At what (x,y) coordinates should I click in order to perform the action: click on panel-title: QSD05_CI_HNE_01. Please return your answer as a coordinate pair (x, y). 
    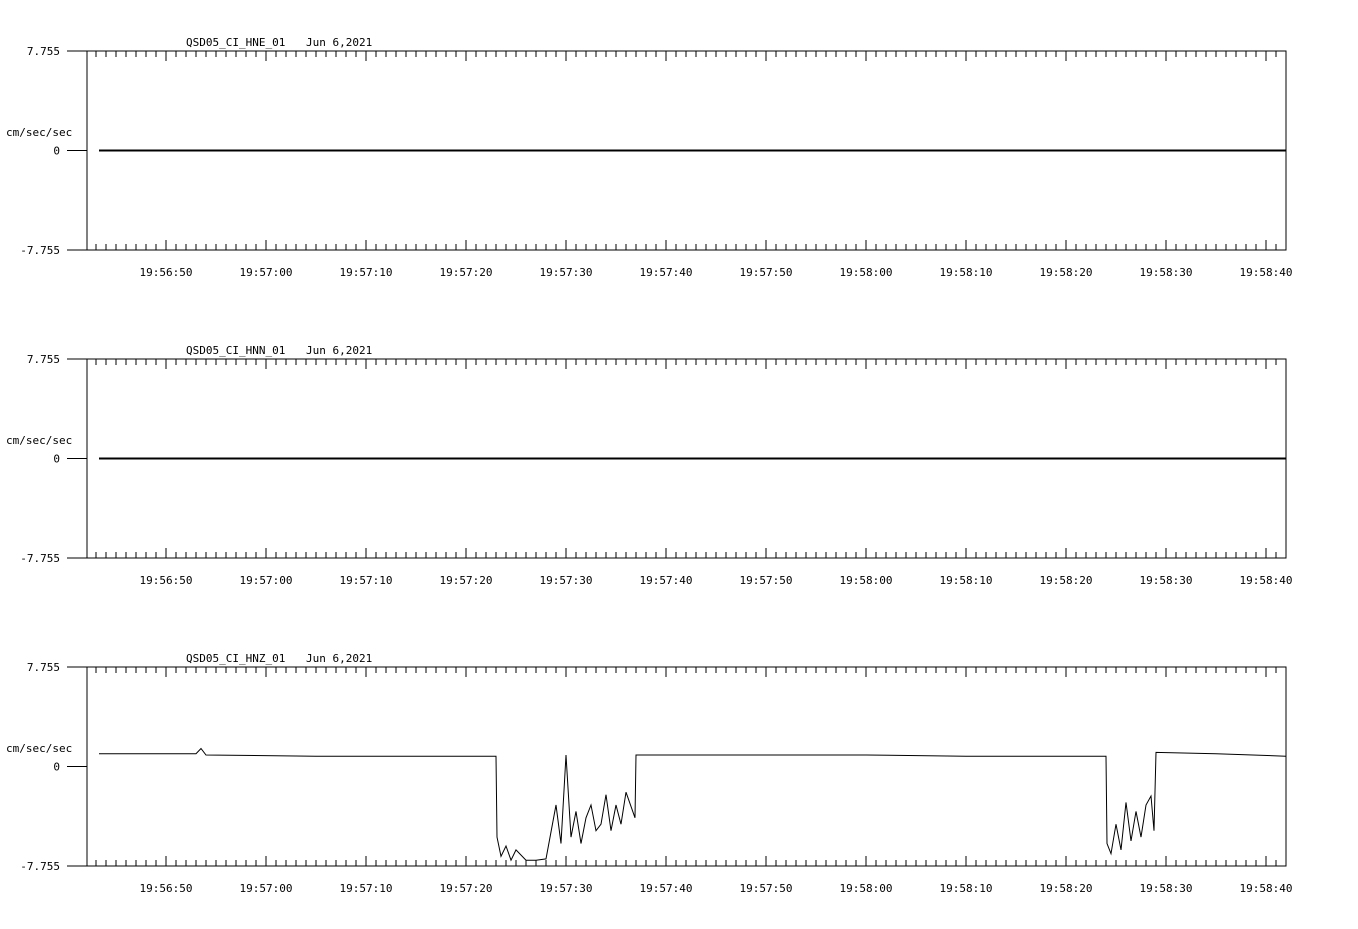
    Looking at the image, I should click on (235, 42).